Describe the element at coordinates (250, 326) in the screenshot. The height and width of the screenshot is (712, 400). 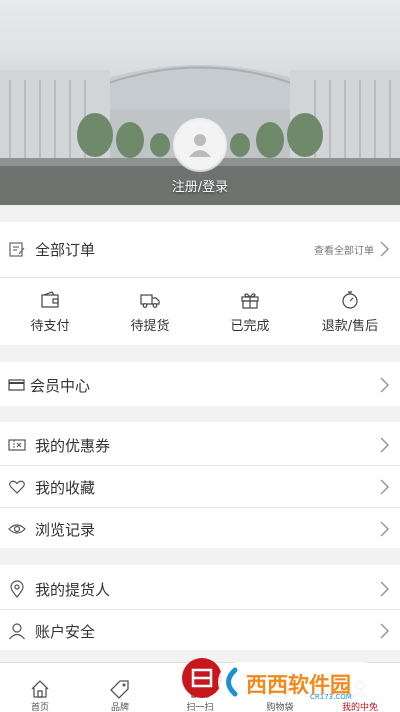
I see `status-label: 已完成` at that location.